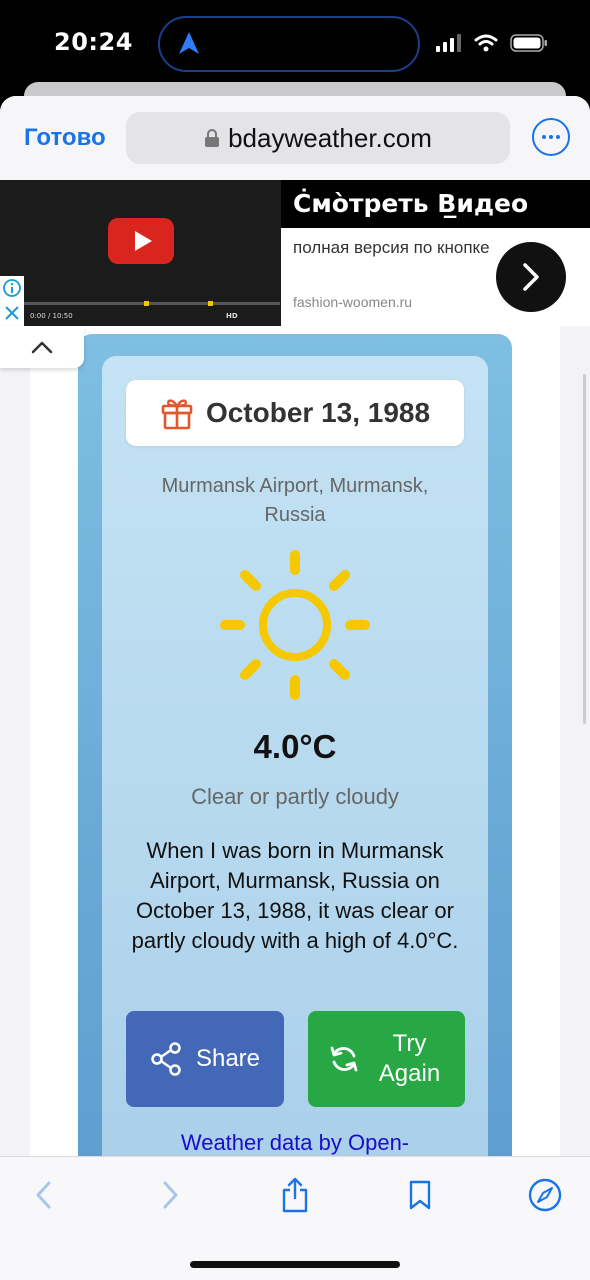 This screenshot has height=1280, width=590. I want to click on birthday-date: October 13, 1988, so click(295, 413).